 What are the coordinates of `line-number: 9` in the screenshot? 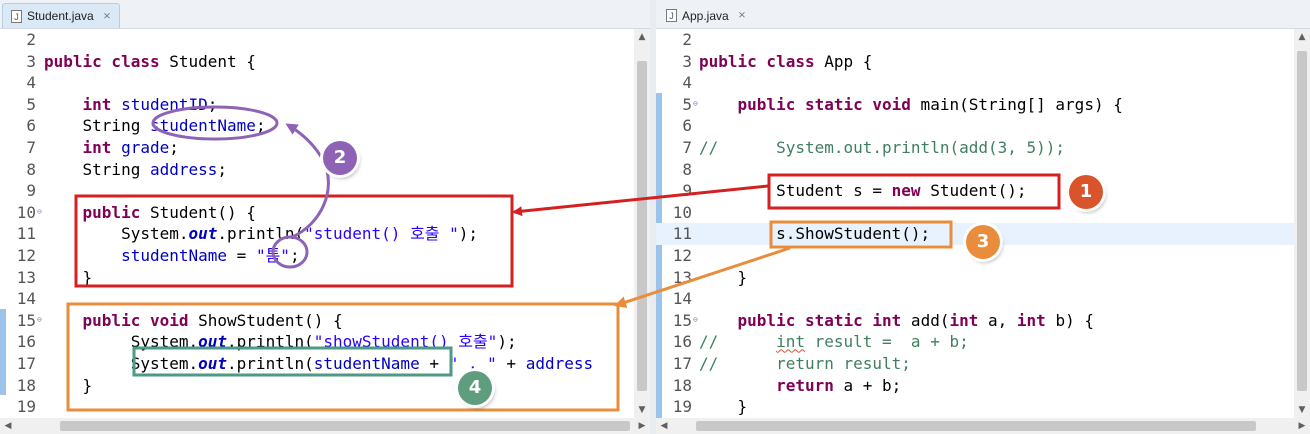 It's located at (687, 191).